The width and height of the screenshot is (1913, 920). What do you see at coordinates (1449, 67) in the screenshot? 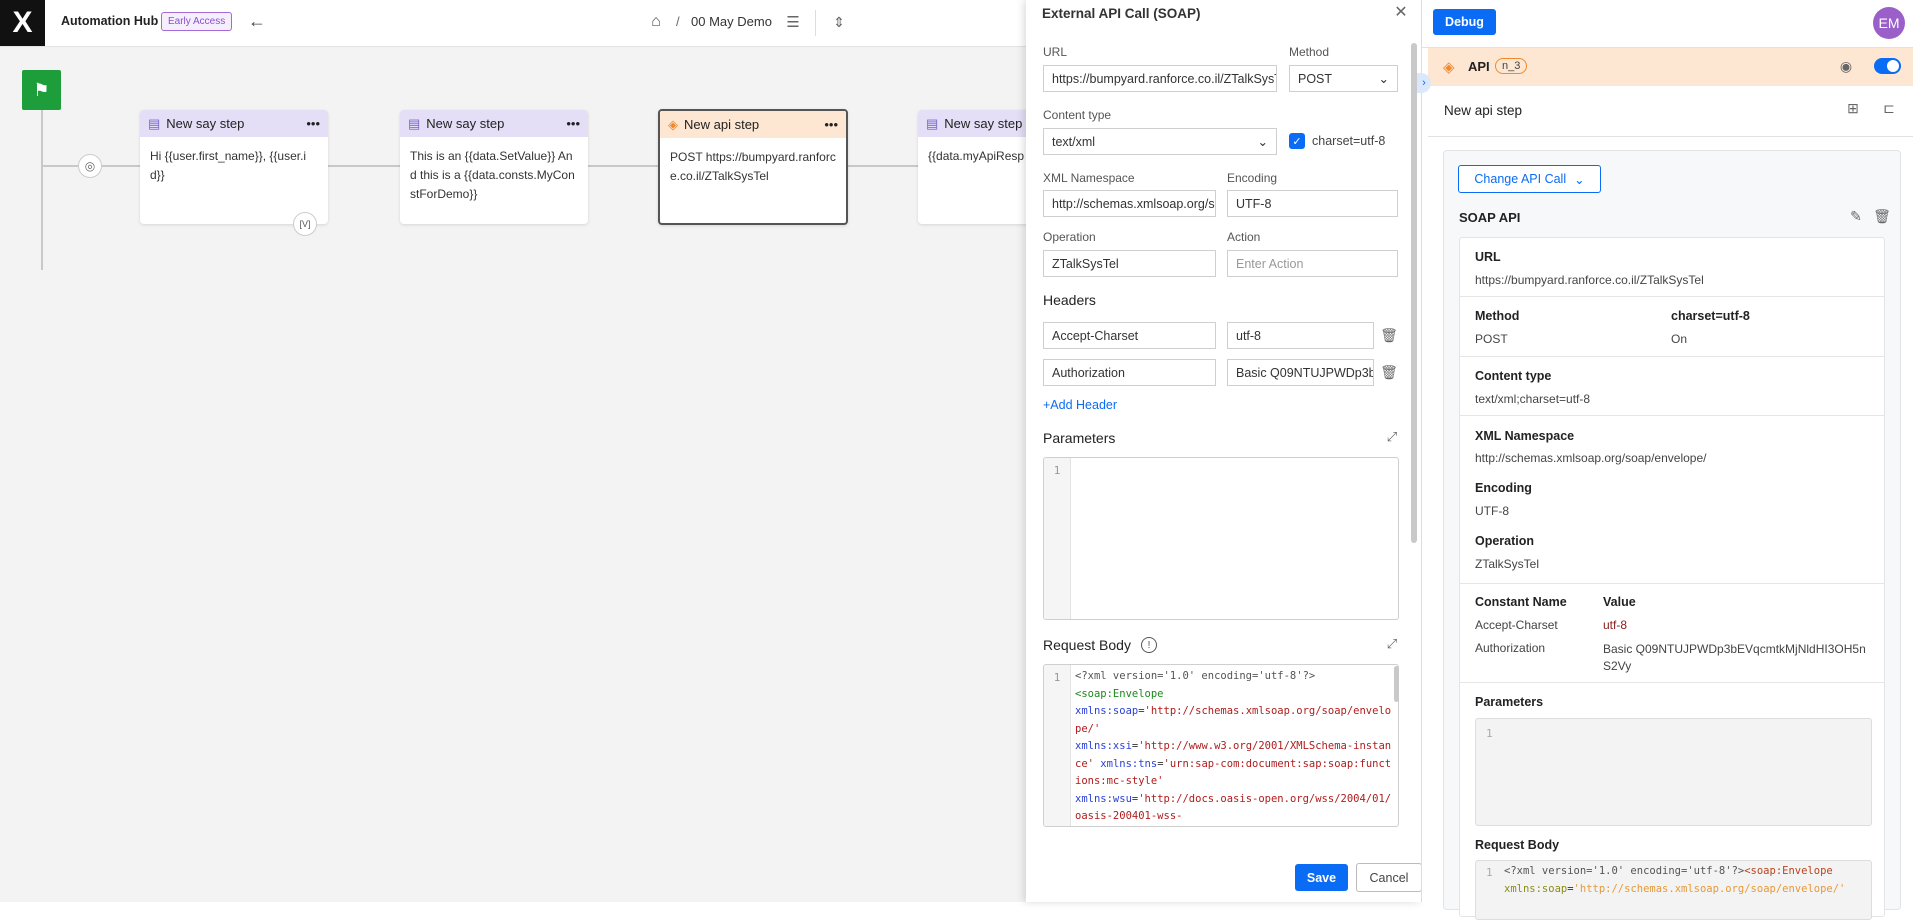
I see `api-icon: ◈` at bounding box center [1449, 67].